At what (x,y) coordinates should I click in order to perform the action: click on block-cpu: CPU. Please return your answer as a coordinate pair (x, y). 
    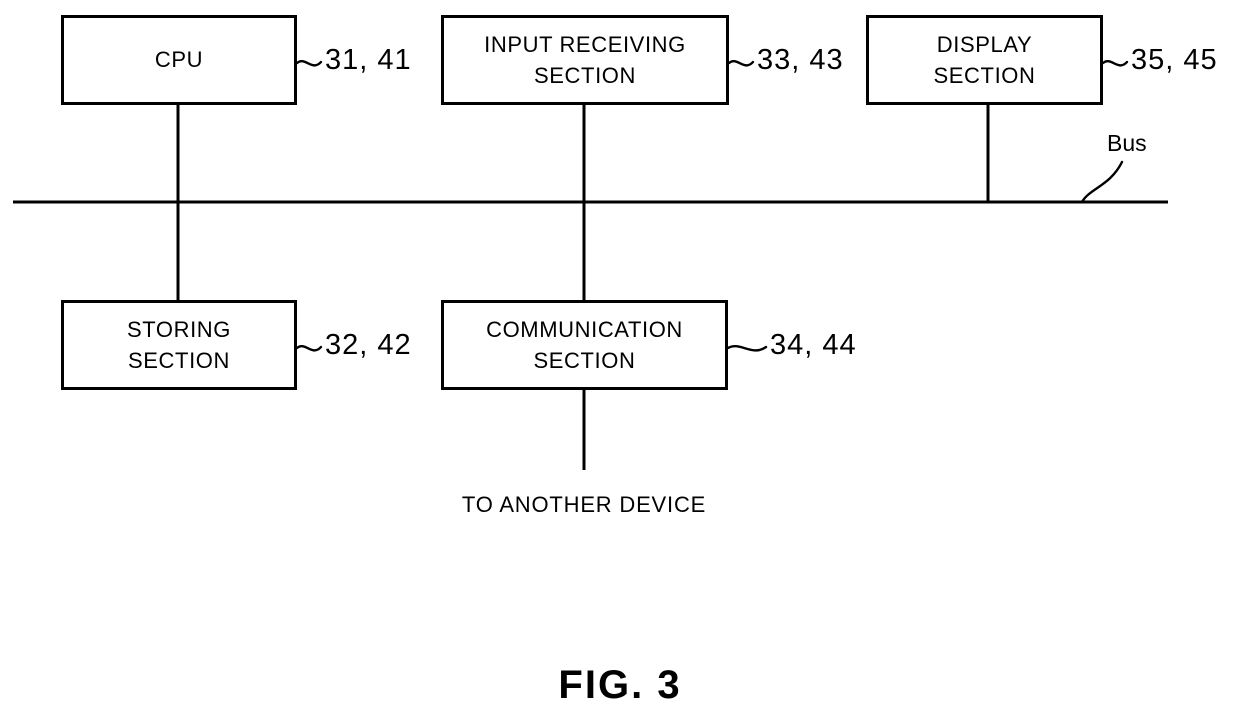
    Looking at the image, I should click on (179, 60).